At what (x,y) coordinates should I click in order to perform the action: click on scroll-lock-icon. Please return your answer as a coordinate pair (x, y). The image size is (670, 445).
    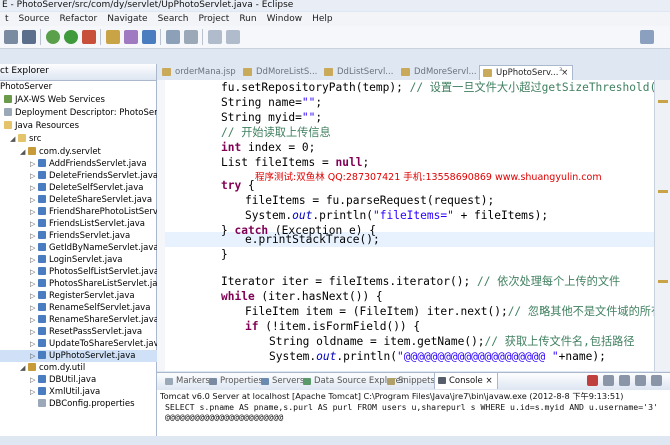
    Looking at the image, I should click on (640, 380).